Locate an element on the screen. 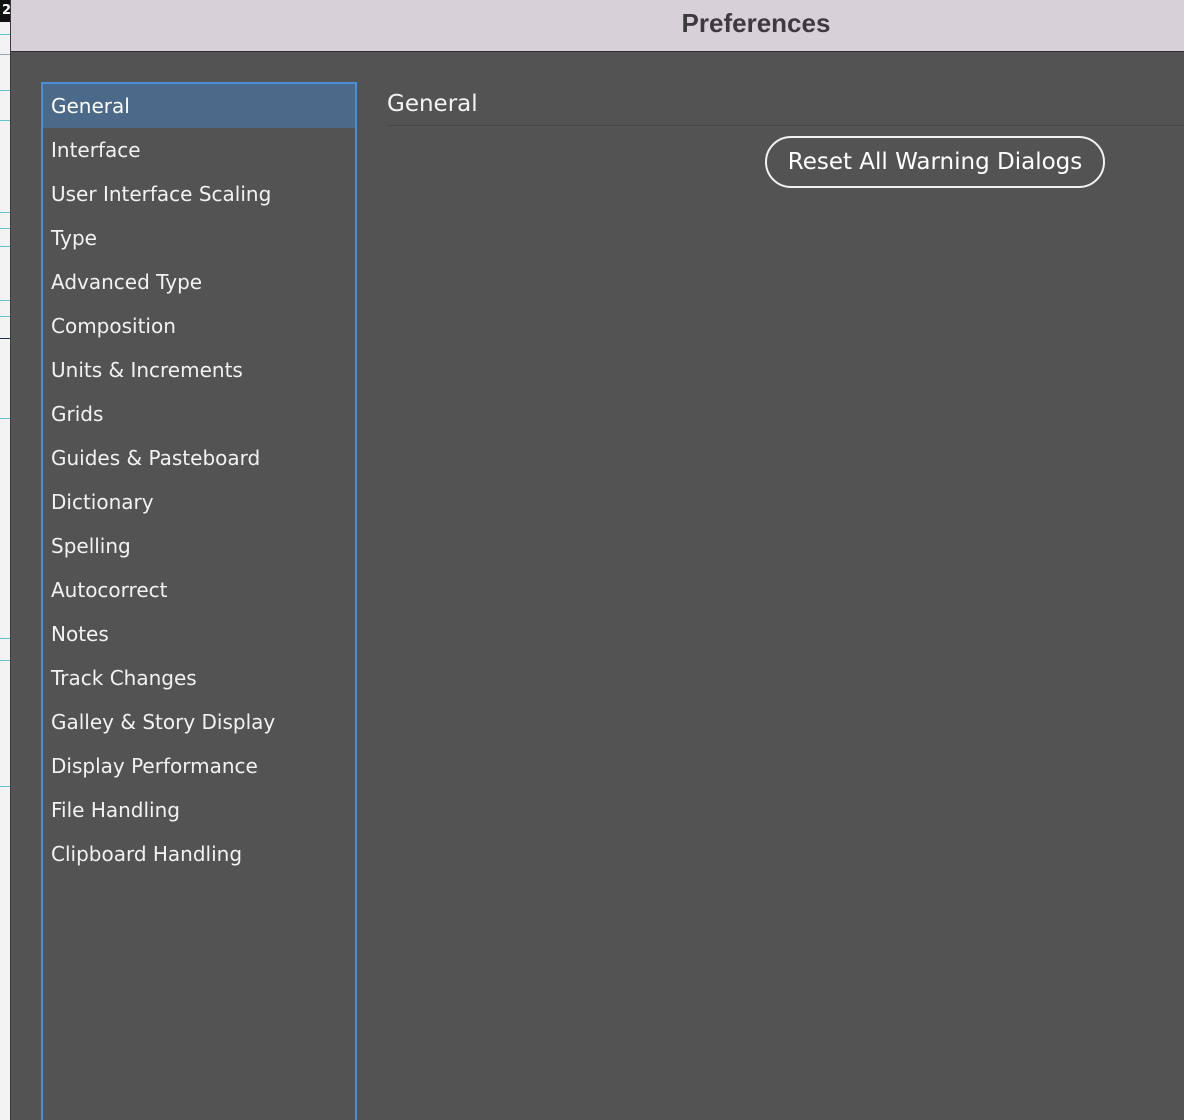 The width and height of the screenshot is (1184, 1120). sidebar-item-notes: Notes is located at coordinates (199, 634).